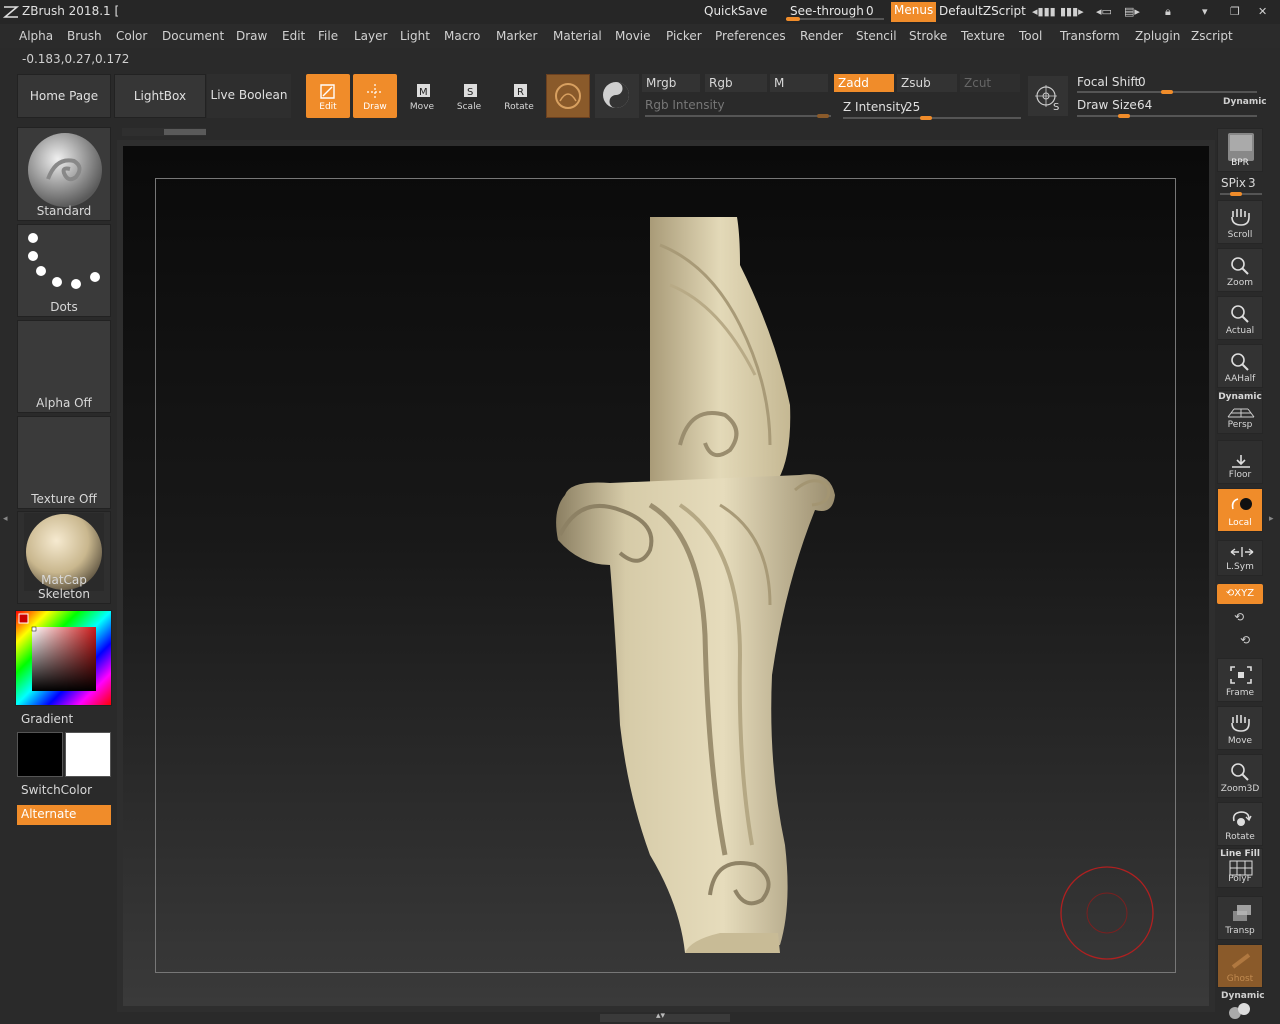 The height and width of the screenshot is (1024, 1280). Describe the element at coordinates (328, 36) in the screenshot. I see `menu-file: File` at that location.